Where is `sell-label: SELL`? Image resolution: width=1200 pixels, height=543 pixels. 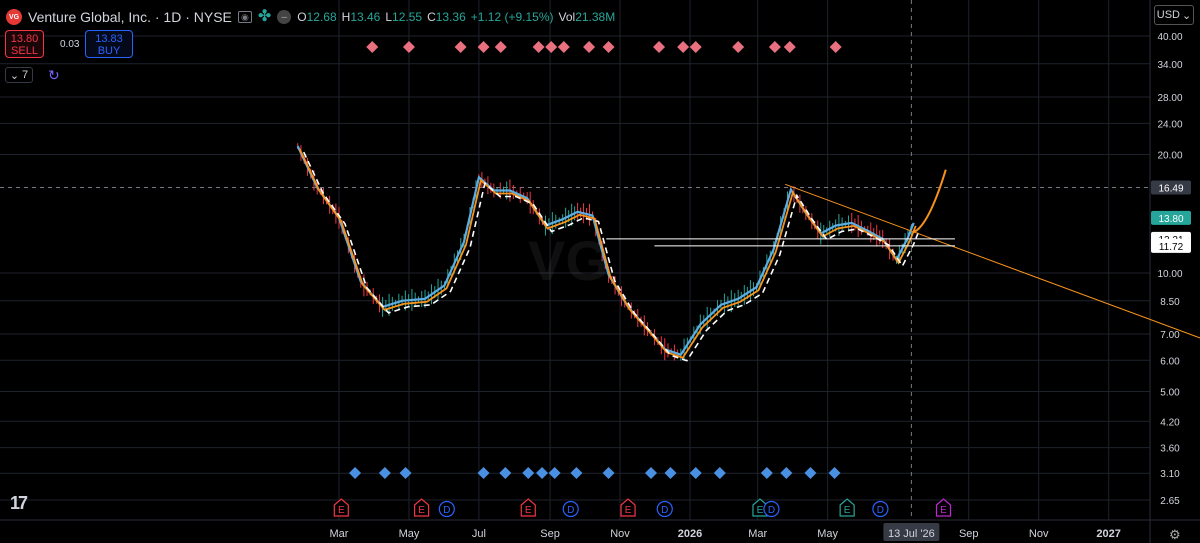 sell-label: SELL is located at coordinates (24, 51).